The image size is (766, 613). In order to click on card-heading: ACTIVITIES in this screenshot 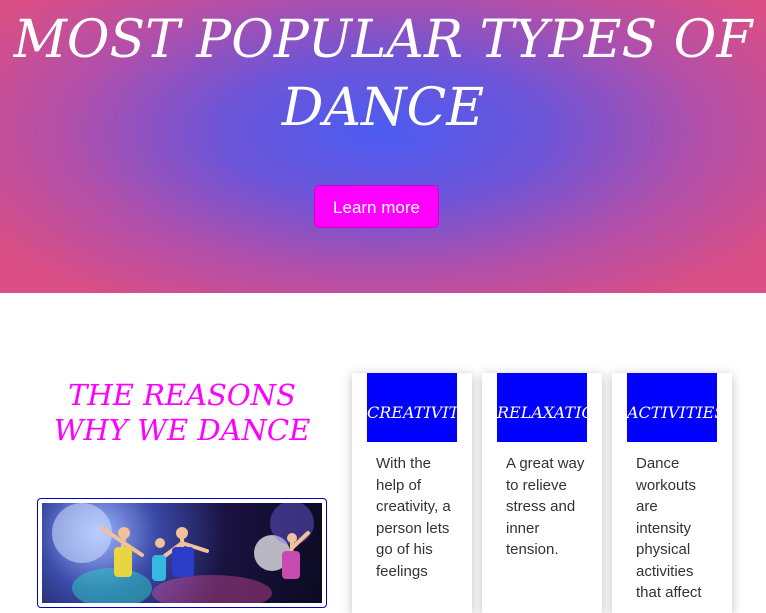, I will do `click(672, 407)`.